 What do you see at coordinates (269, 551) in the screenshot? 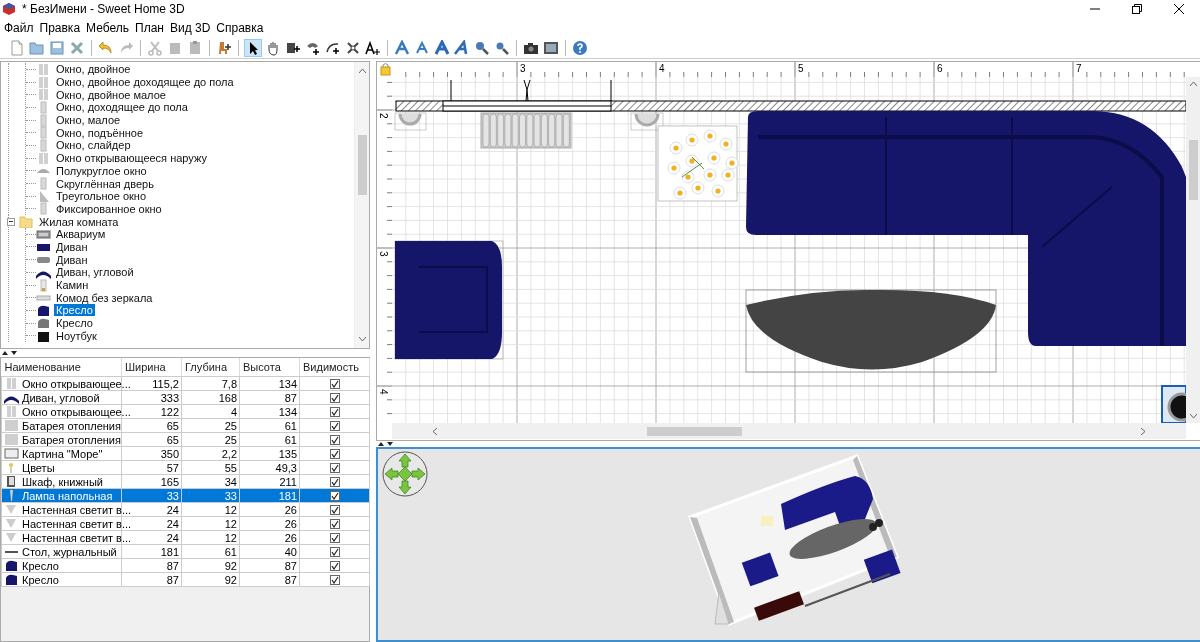
I see `table-cell: 40` at bounding box center [269, 551].